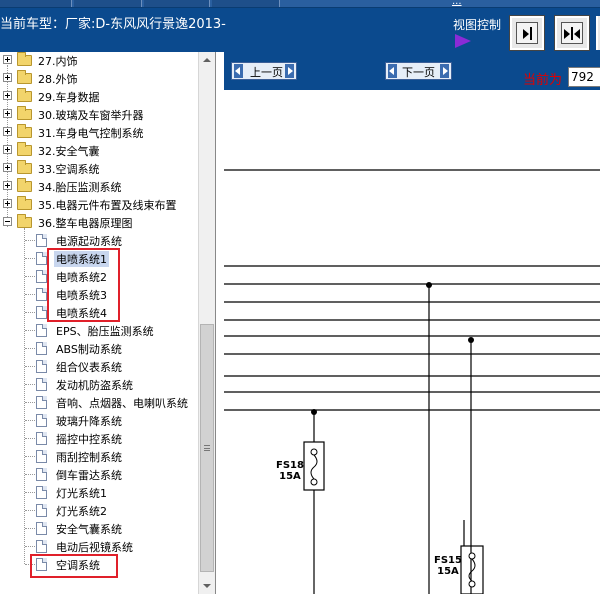 The width and height of the screenshot is (600, 594). Describe the element at coordinates (89, 241) in the screenshot. I see `tree-document-label: 电源起动系统` at that location.